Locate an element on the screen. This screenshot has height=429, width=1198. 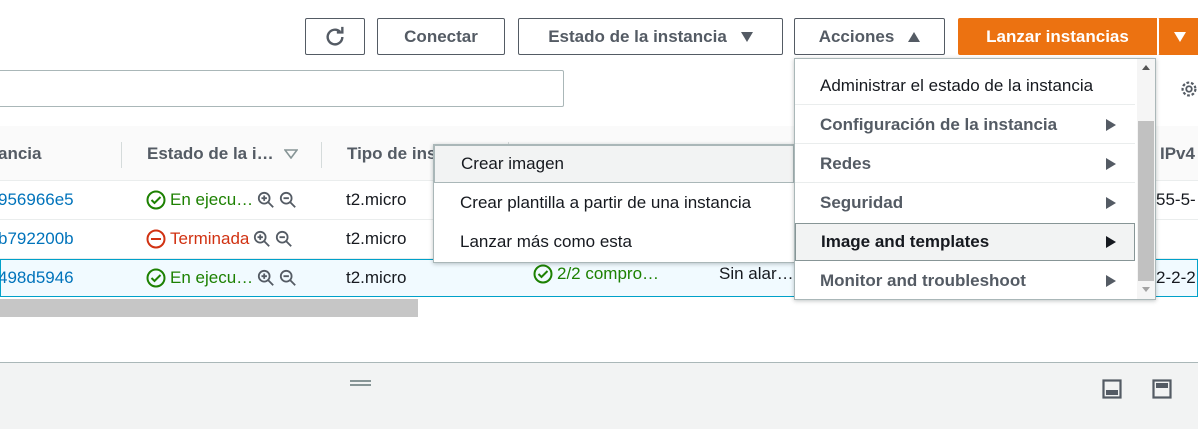
launch-label: Lanzar instancias is located at coordinates (1057, 36).